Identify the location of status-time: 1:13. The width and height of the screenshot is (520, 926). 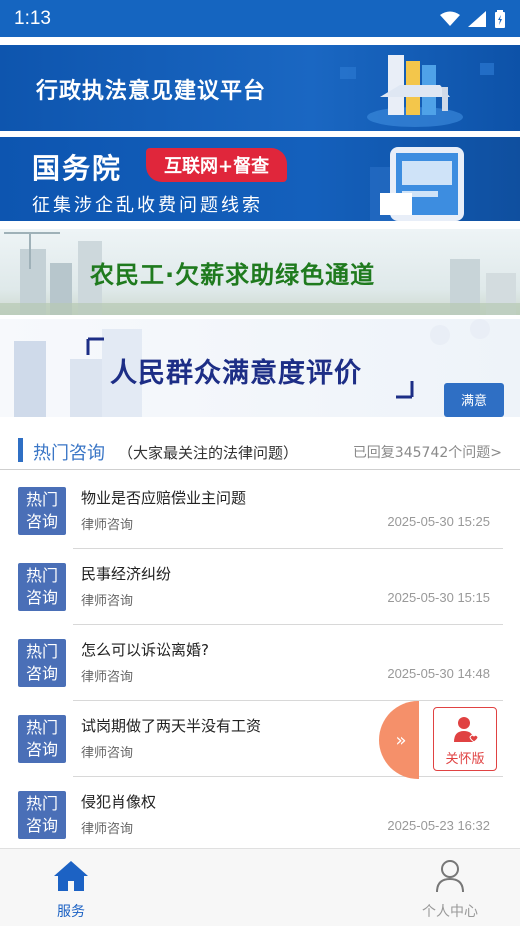
(32, 18).